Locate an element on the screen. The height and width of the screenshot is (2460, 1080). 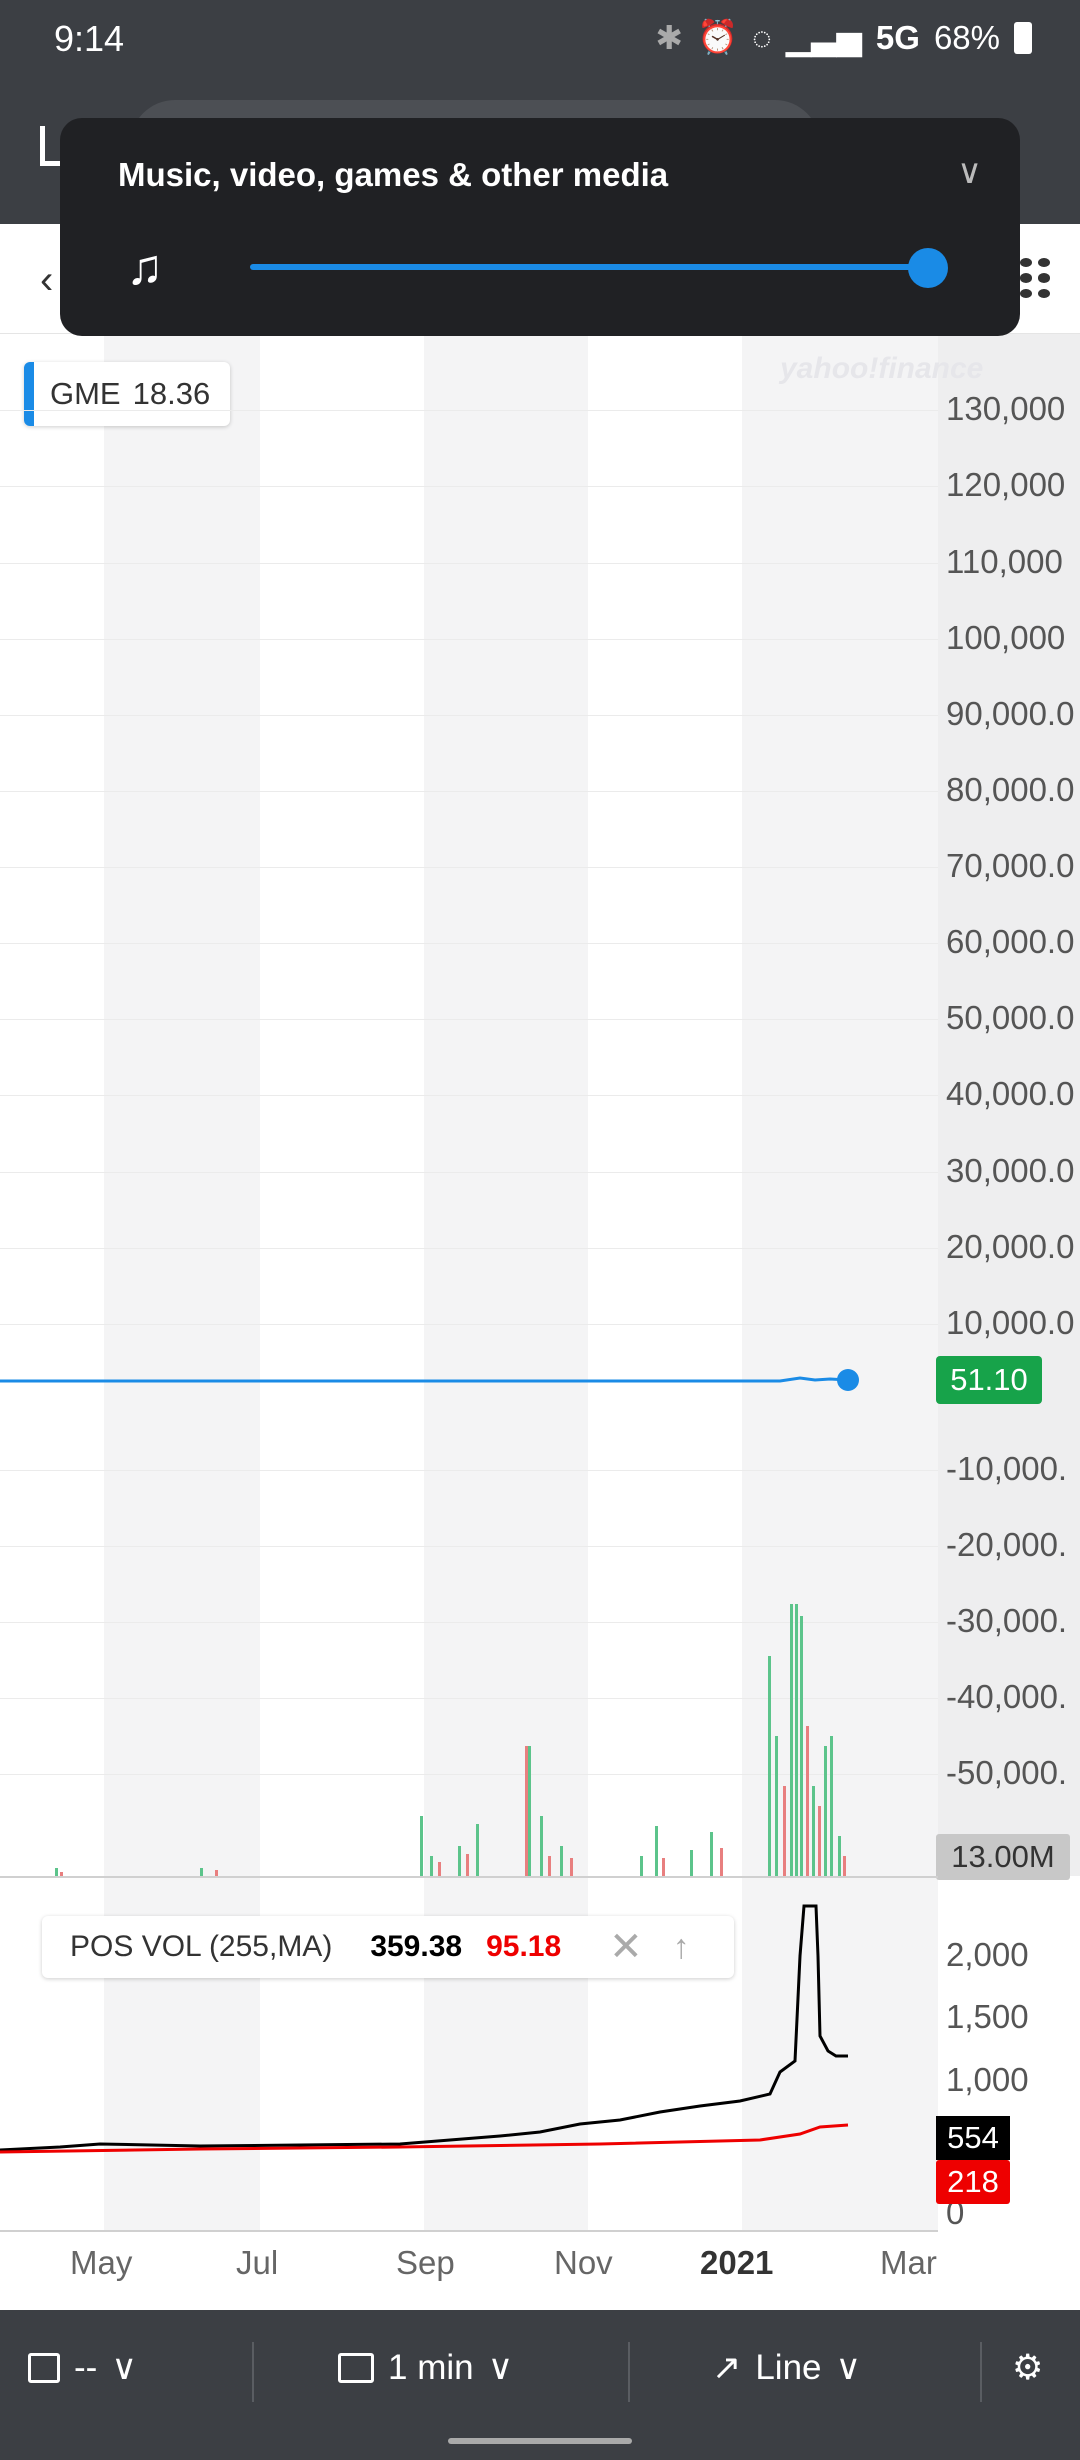
y-axis-label: 40,000.0 is located at coordinates (1010, 1093).